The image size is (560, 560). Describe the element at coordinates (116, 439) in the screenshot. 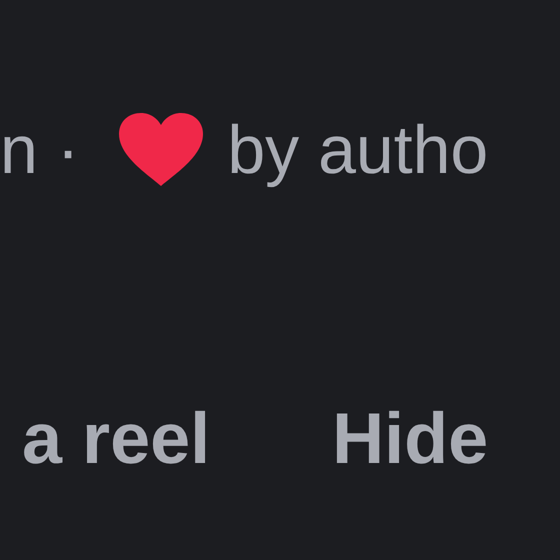

I see `action-link: a reel` at that location.